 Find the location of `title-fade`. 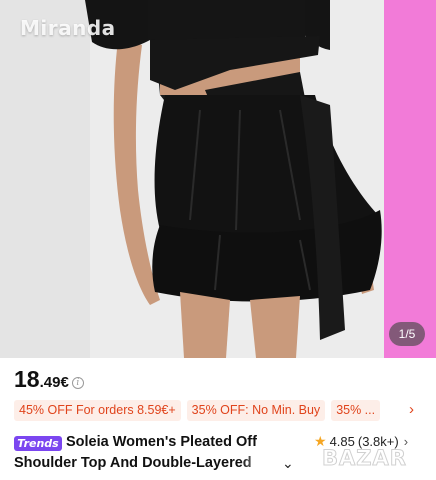

title-fade is located at coordinates (259, 463).